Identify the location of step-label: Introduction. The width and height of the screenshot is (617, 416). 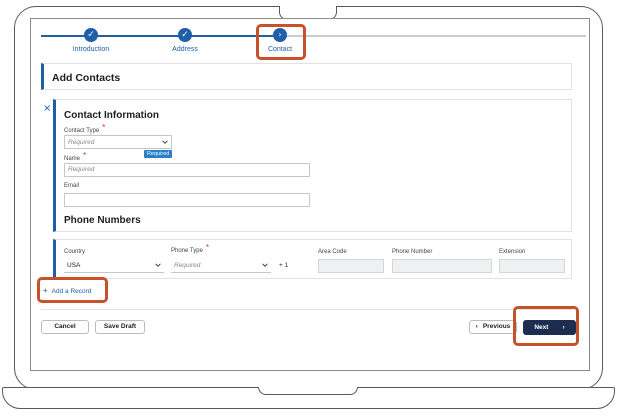
(91, 49).